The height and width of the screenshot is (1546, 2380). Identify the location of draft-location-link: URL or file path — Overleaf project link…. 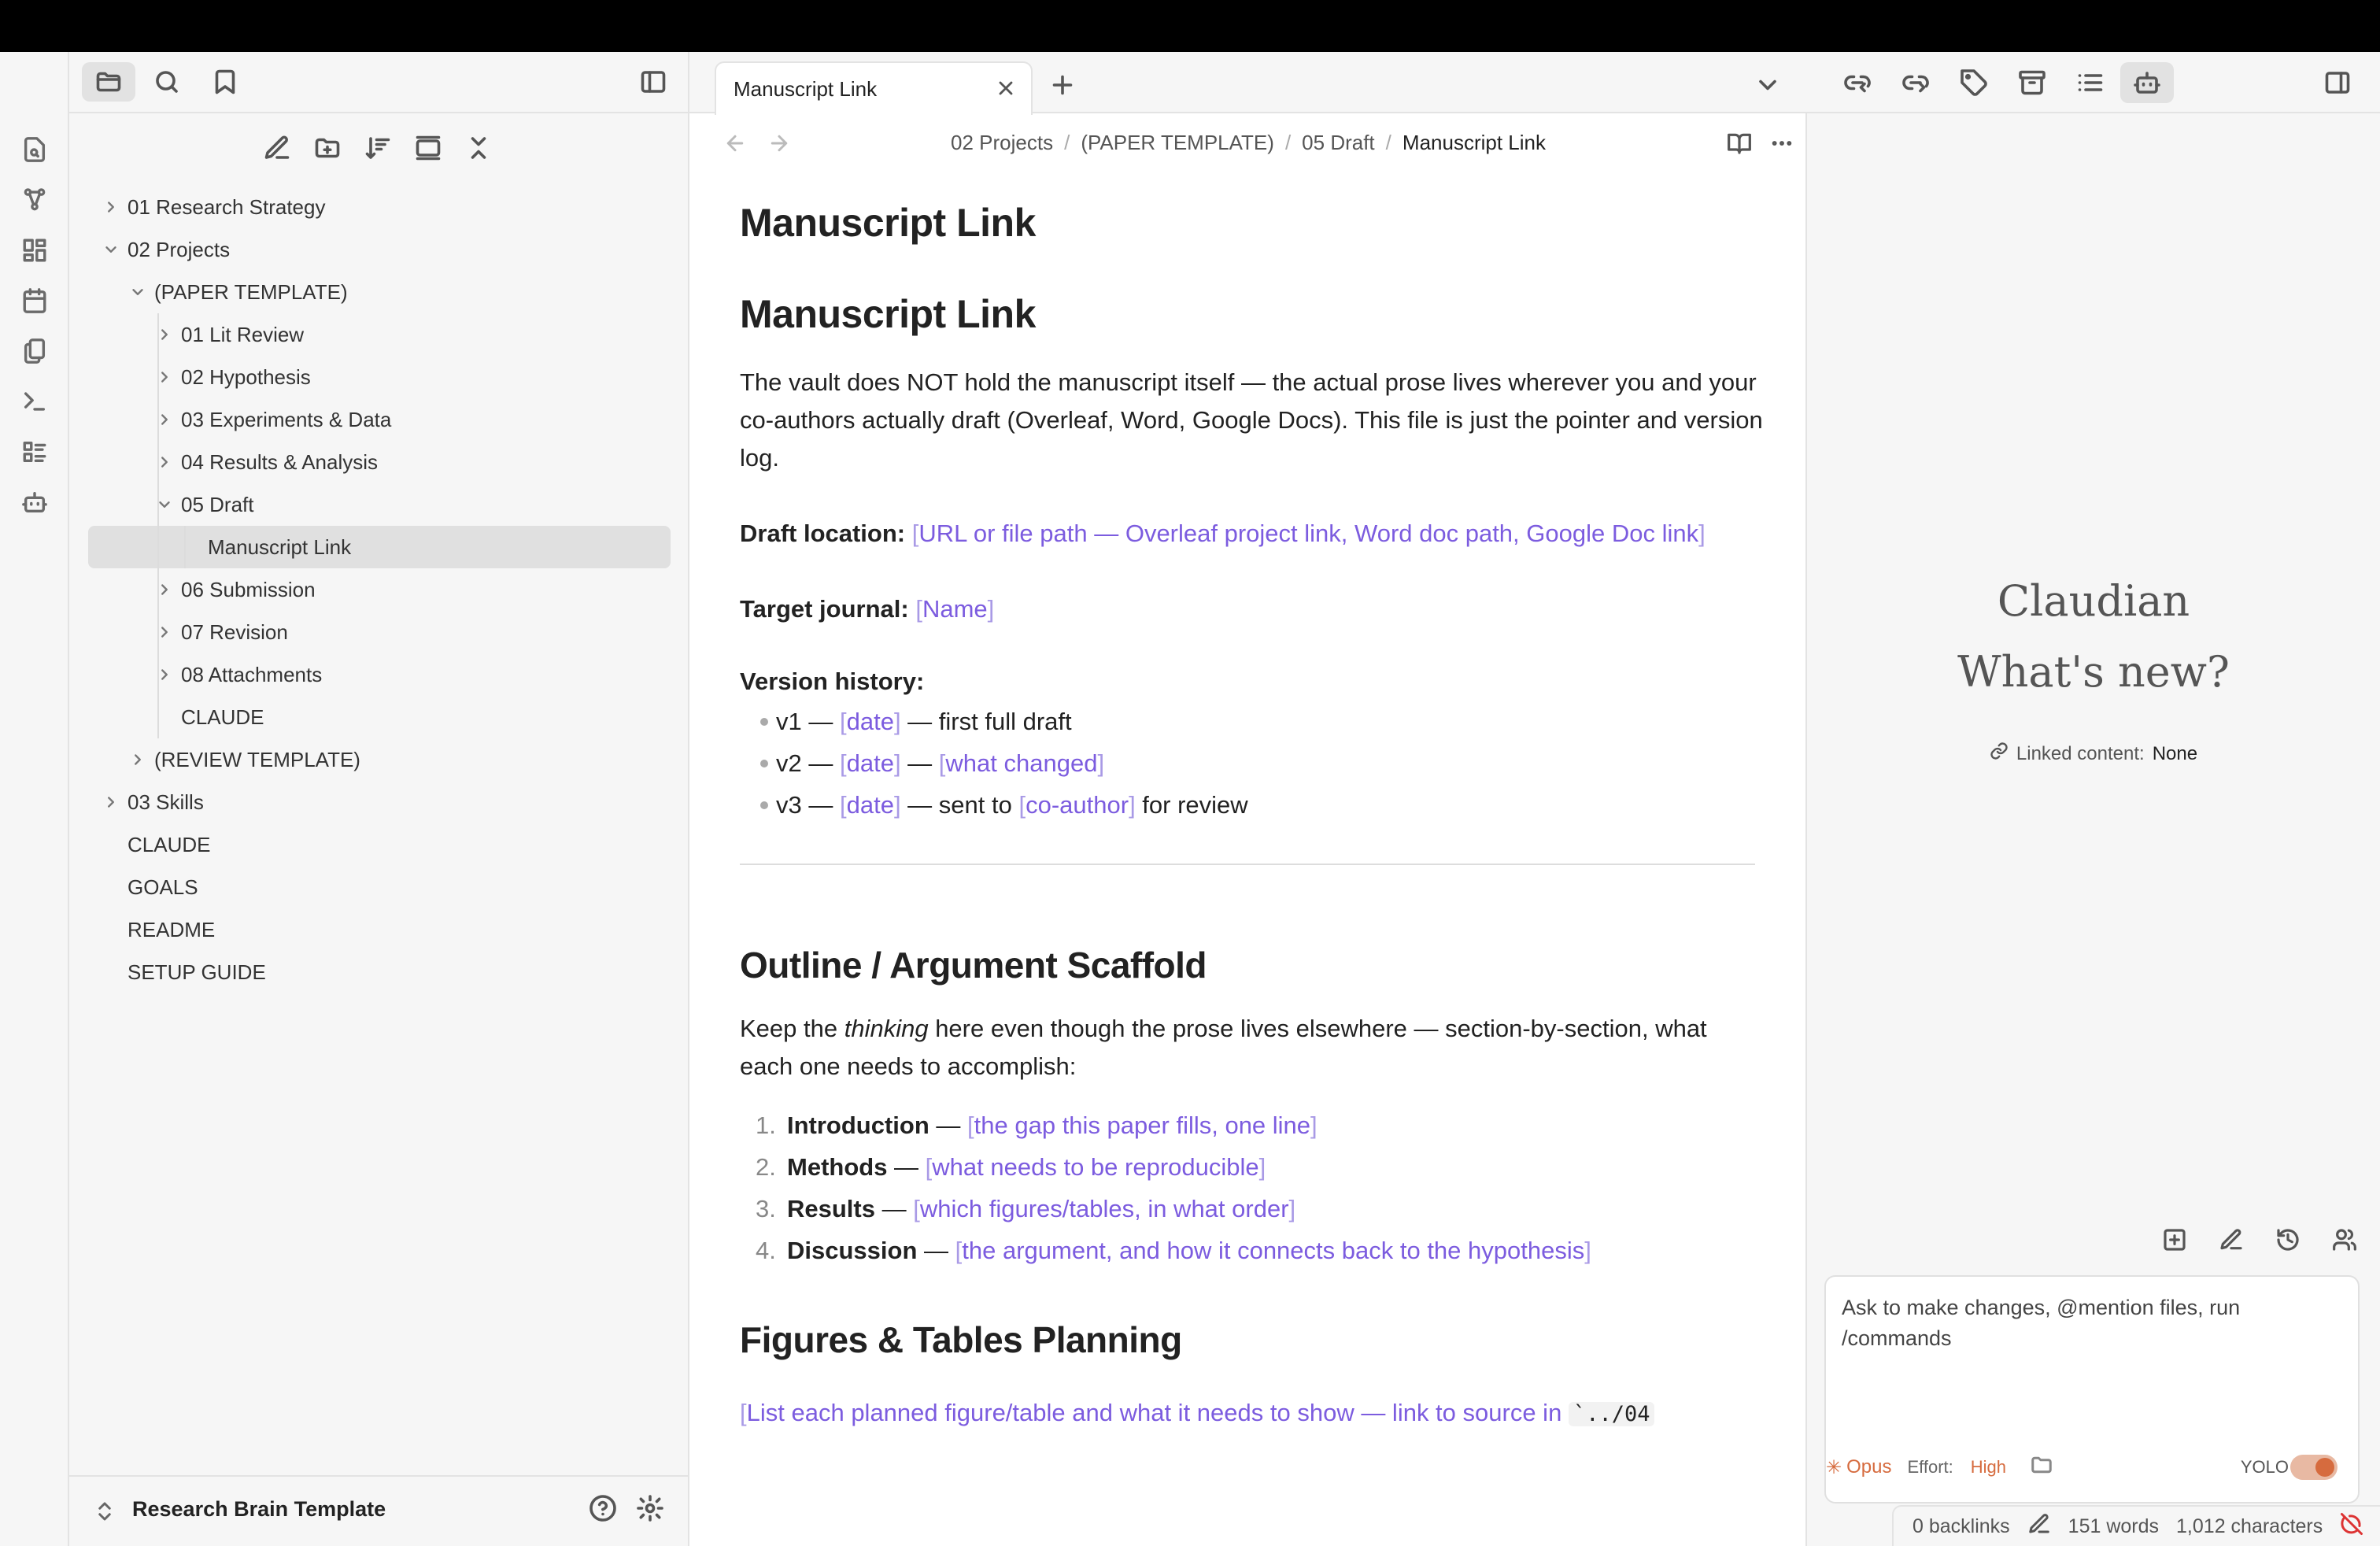
(1308, 534).